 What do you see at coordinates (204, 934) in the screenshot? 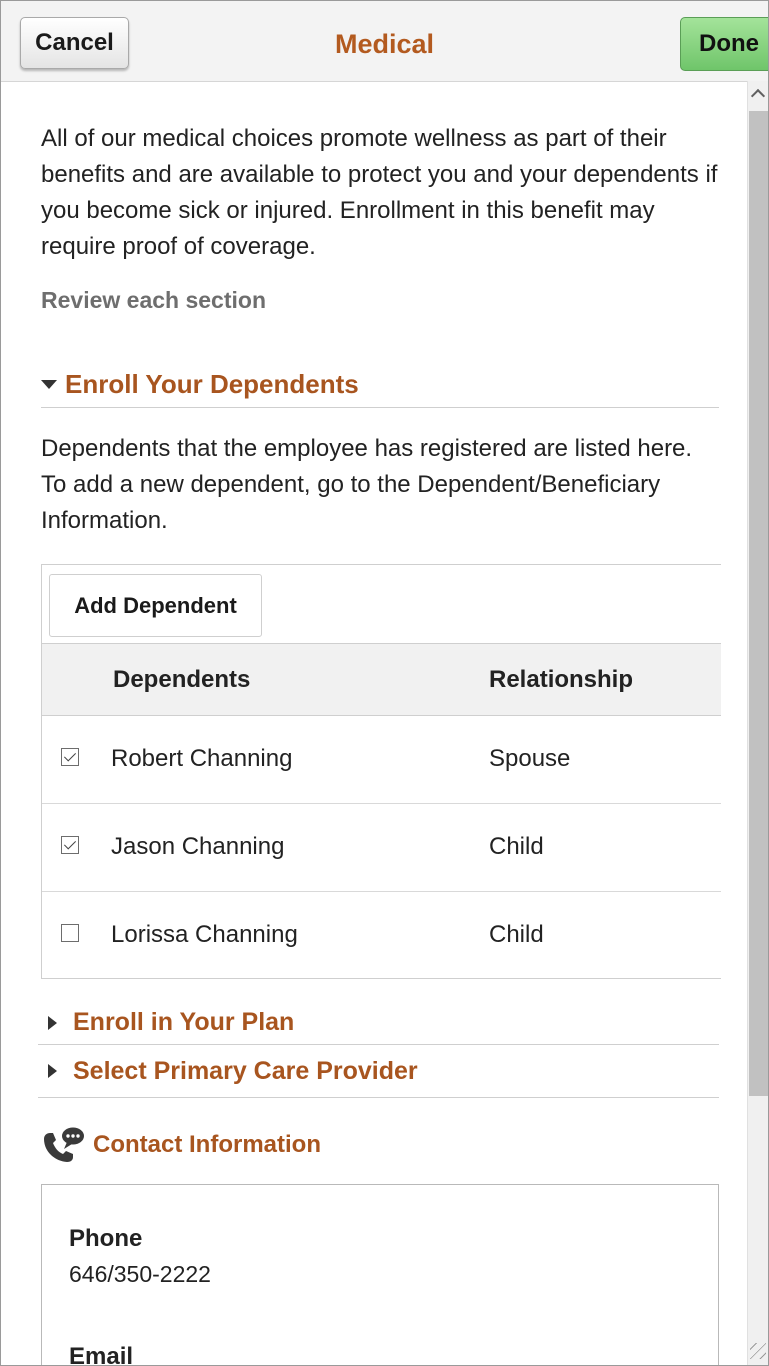
I see `dependent-name: Lorissa Channing` at bounding box center [204, 934].